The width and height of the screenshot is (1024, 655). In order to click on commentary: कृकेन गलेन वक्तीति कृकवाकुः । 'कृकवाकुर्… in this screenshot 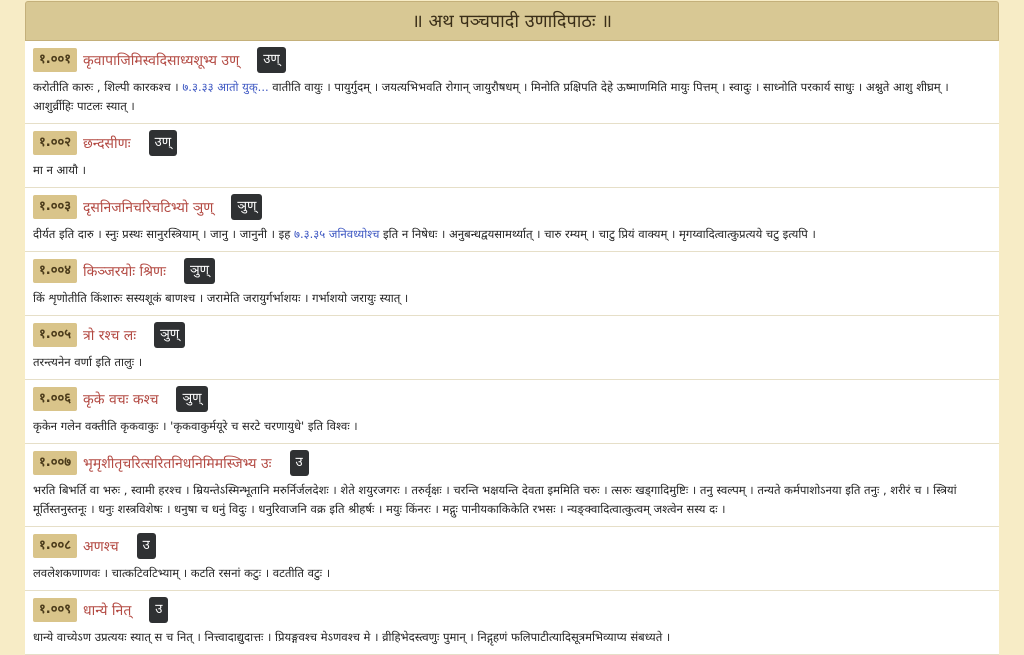, I will do `click(195, 426)`.